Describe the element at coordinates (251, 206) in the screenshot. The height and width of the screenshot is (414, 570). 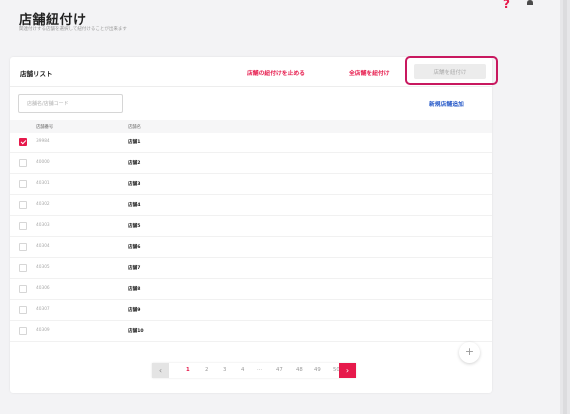
I see `table-row: 40302 店舗4` at that location.